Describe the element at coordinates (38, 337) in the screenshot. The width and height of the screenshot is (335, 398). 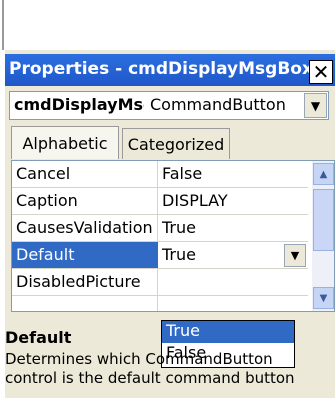
I see `description-title: Default` at that location.